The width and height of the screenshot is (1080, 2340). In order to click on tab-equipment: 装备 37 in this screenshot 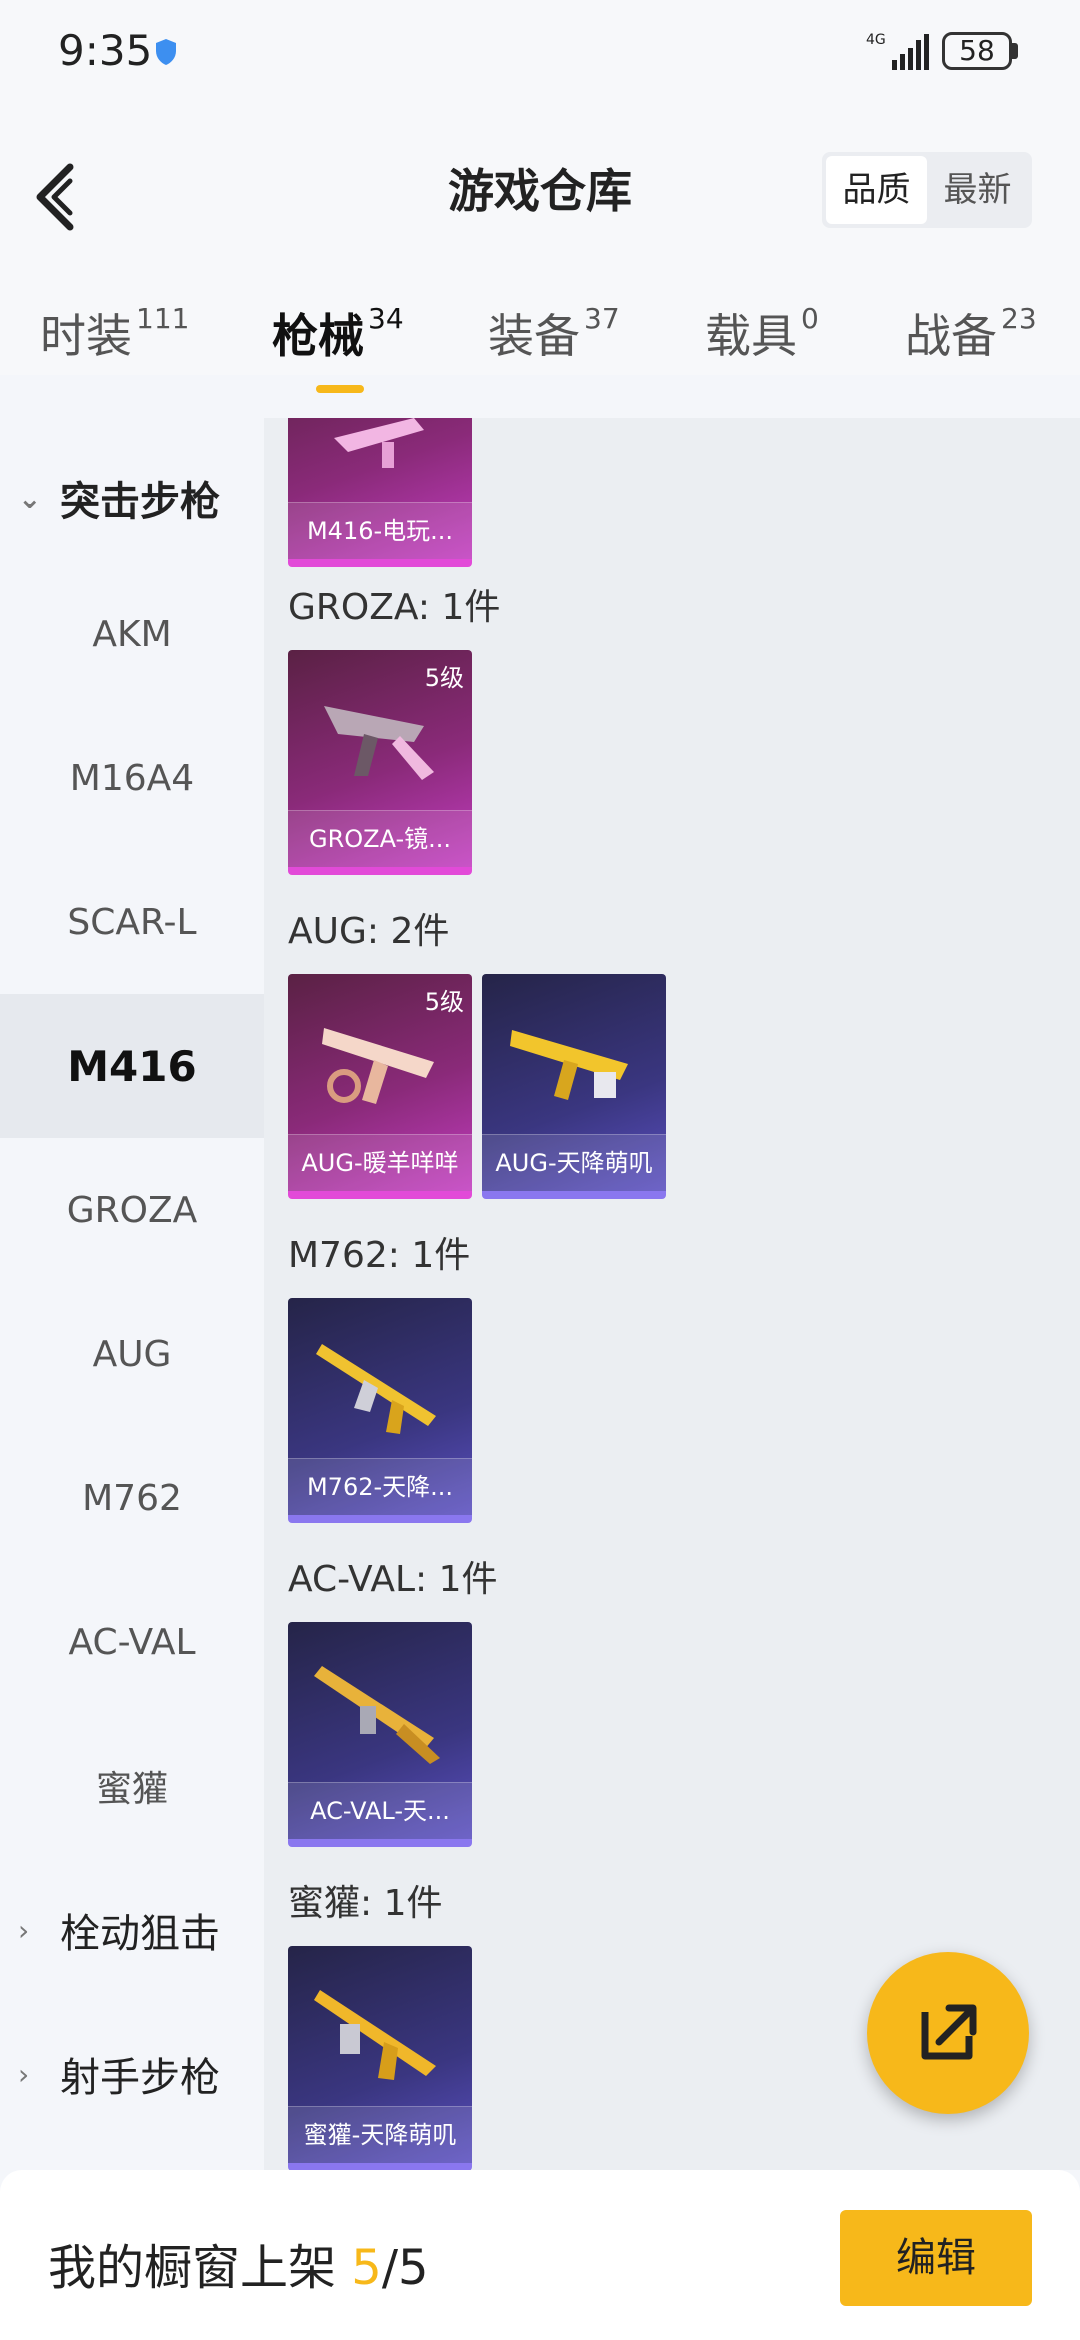, I will do `click(554, 333)`.